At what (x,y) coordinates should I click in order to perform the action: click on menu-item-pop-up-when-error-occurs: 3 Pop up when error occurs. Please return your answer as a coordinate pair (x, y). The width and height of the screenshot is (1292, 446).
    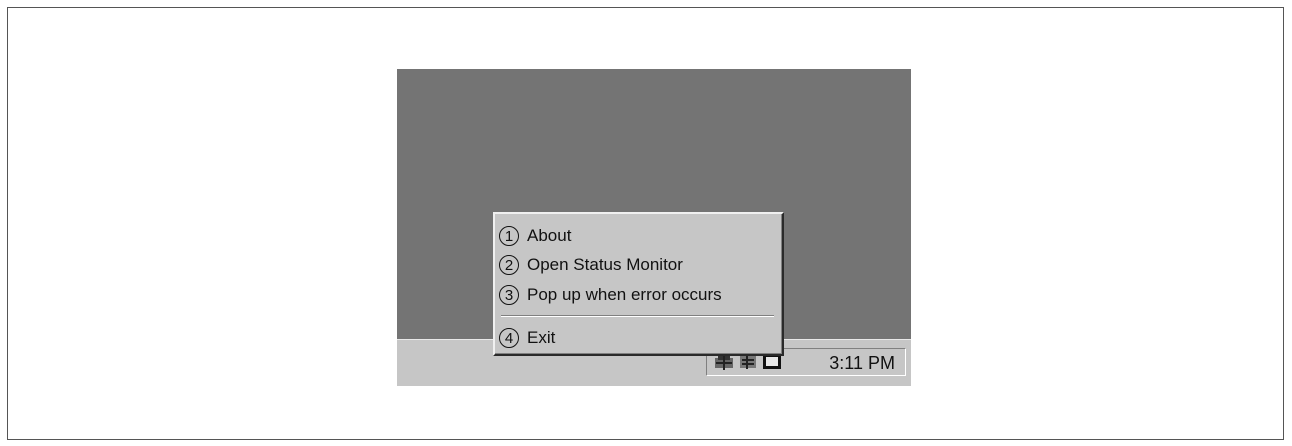
    Looking at the image, I should click on (610, 295).